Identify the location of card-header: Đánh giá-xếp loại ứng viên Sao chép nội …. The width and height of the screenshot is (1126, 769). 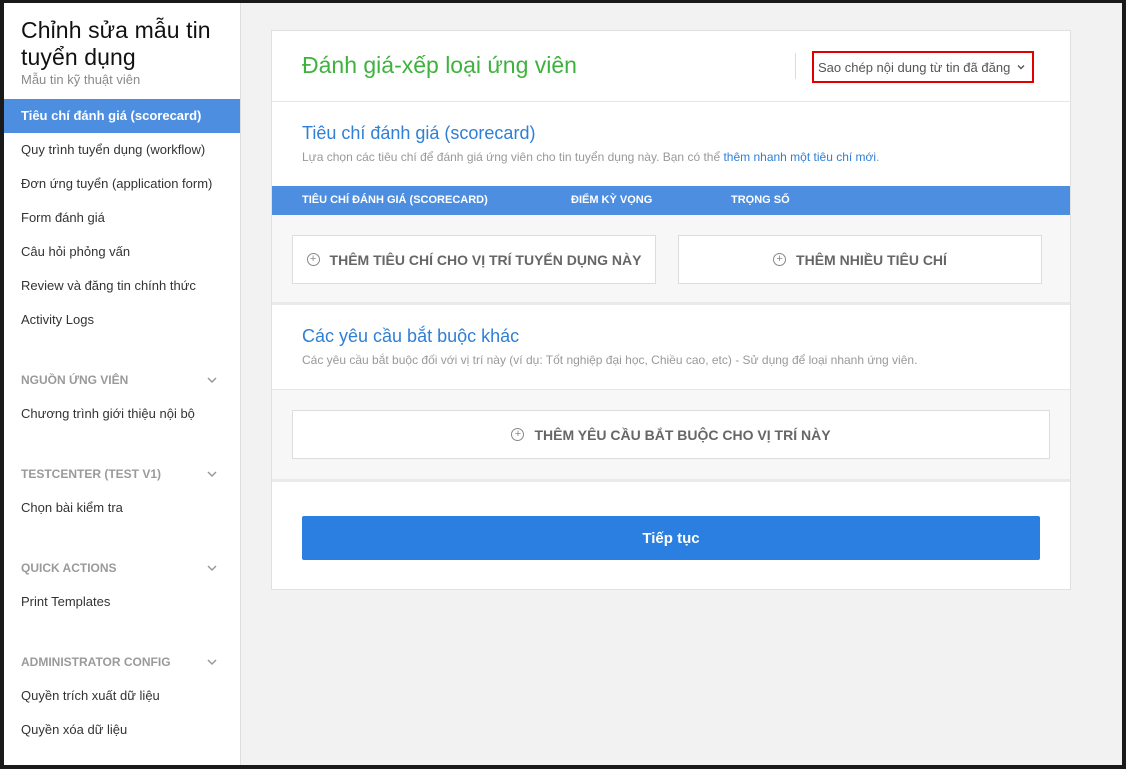
(671, 66).